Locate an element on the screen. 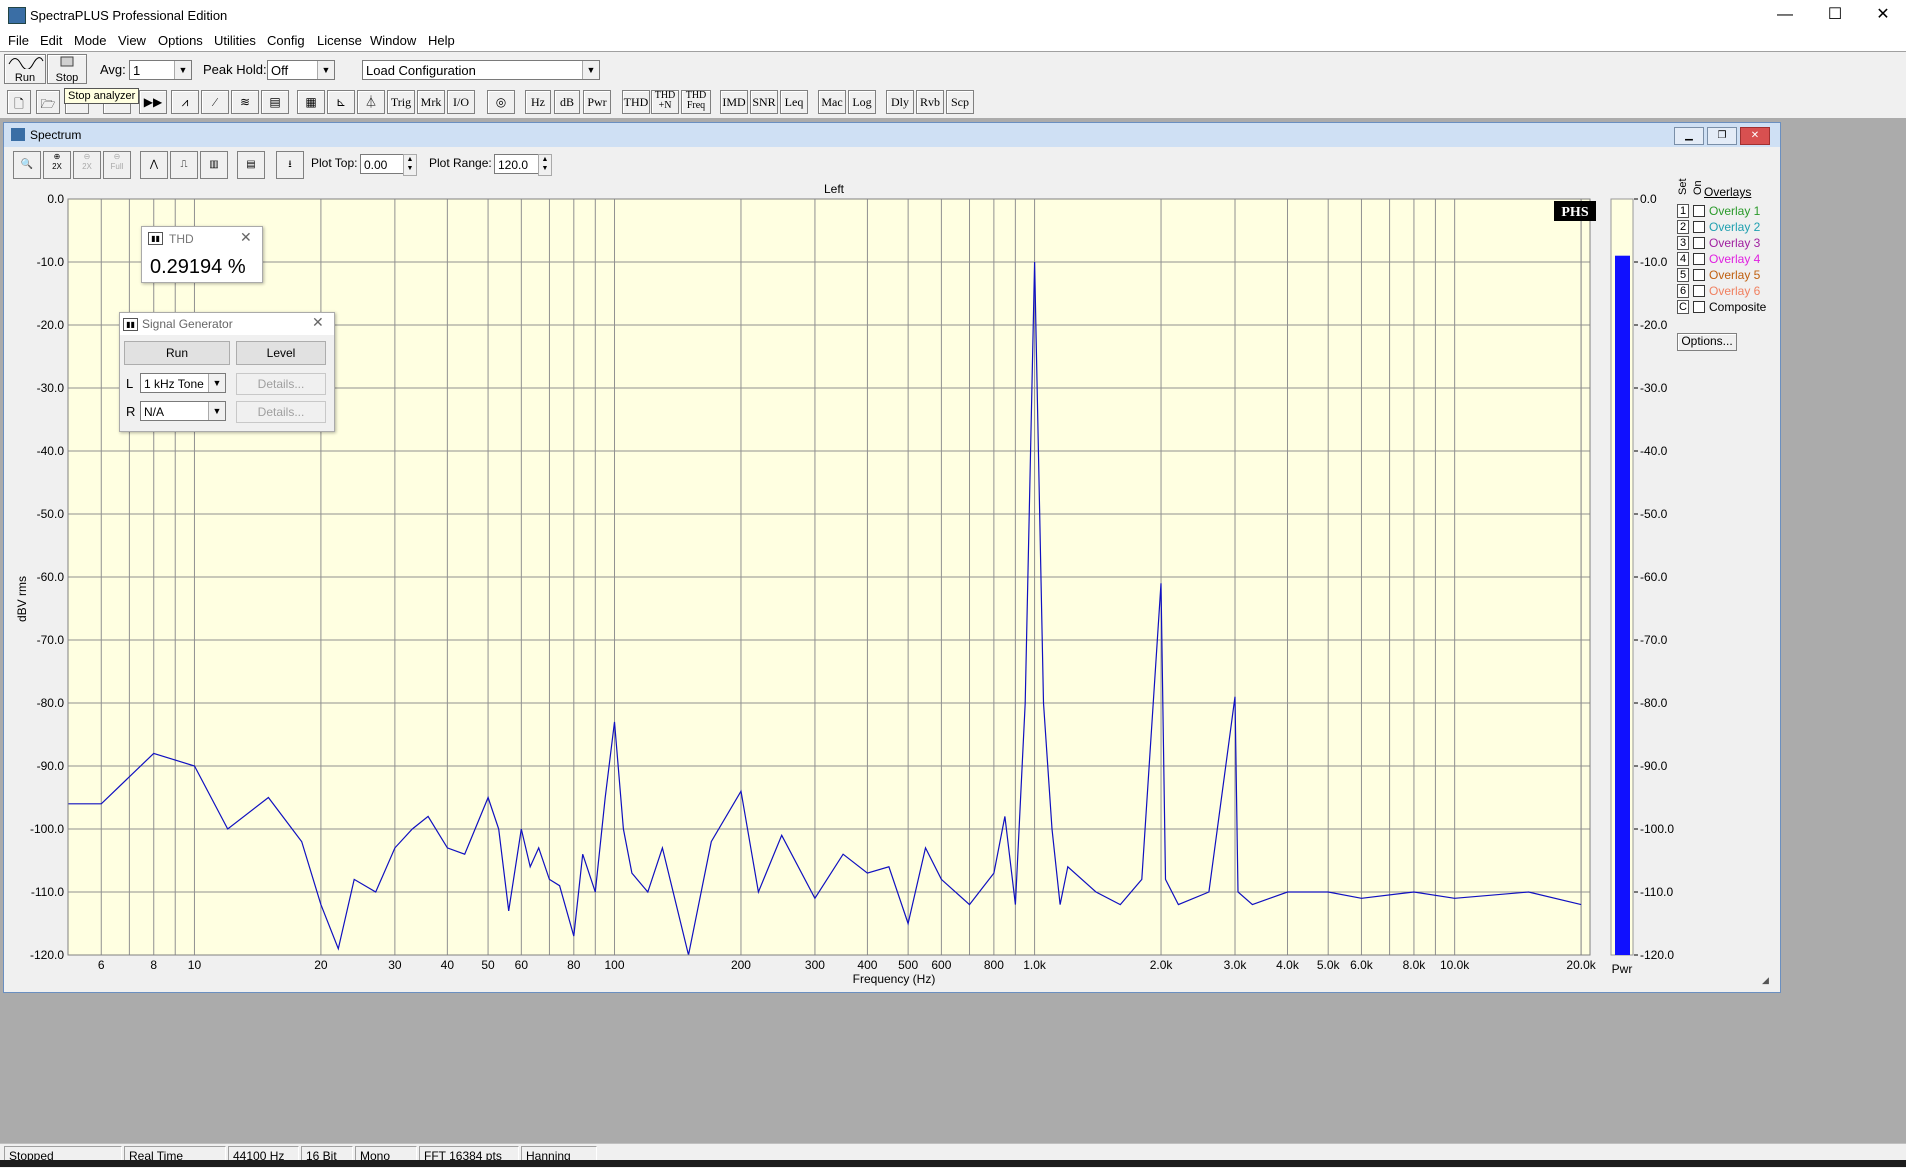  menu-mode: Mode is located at coordinates (90, 40).